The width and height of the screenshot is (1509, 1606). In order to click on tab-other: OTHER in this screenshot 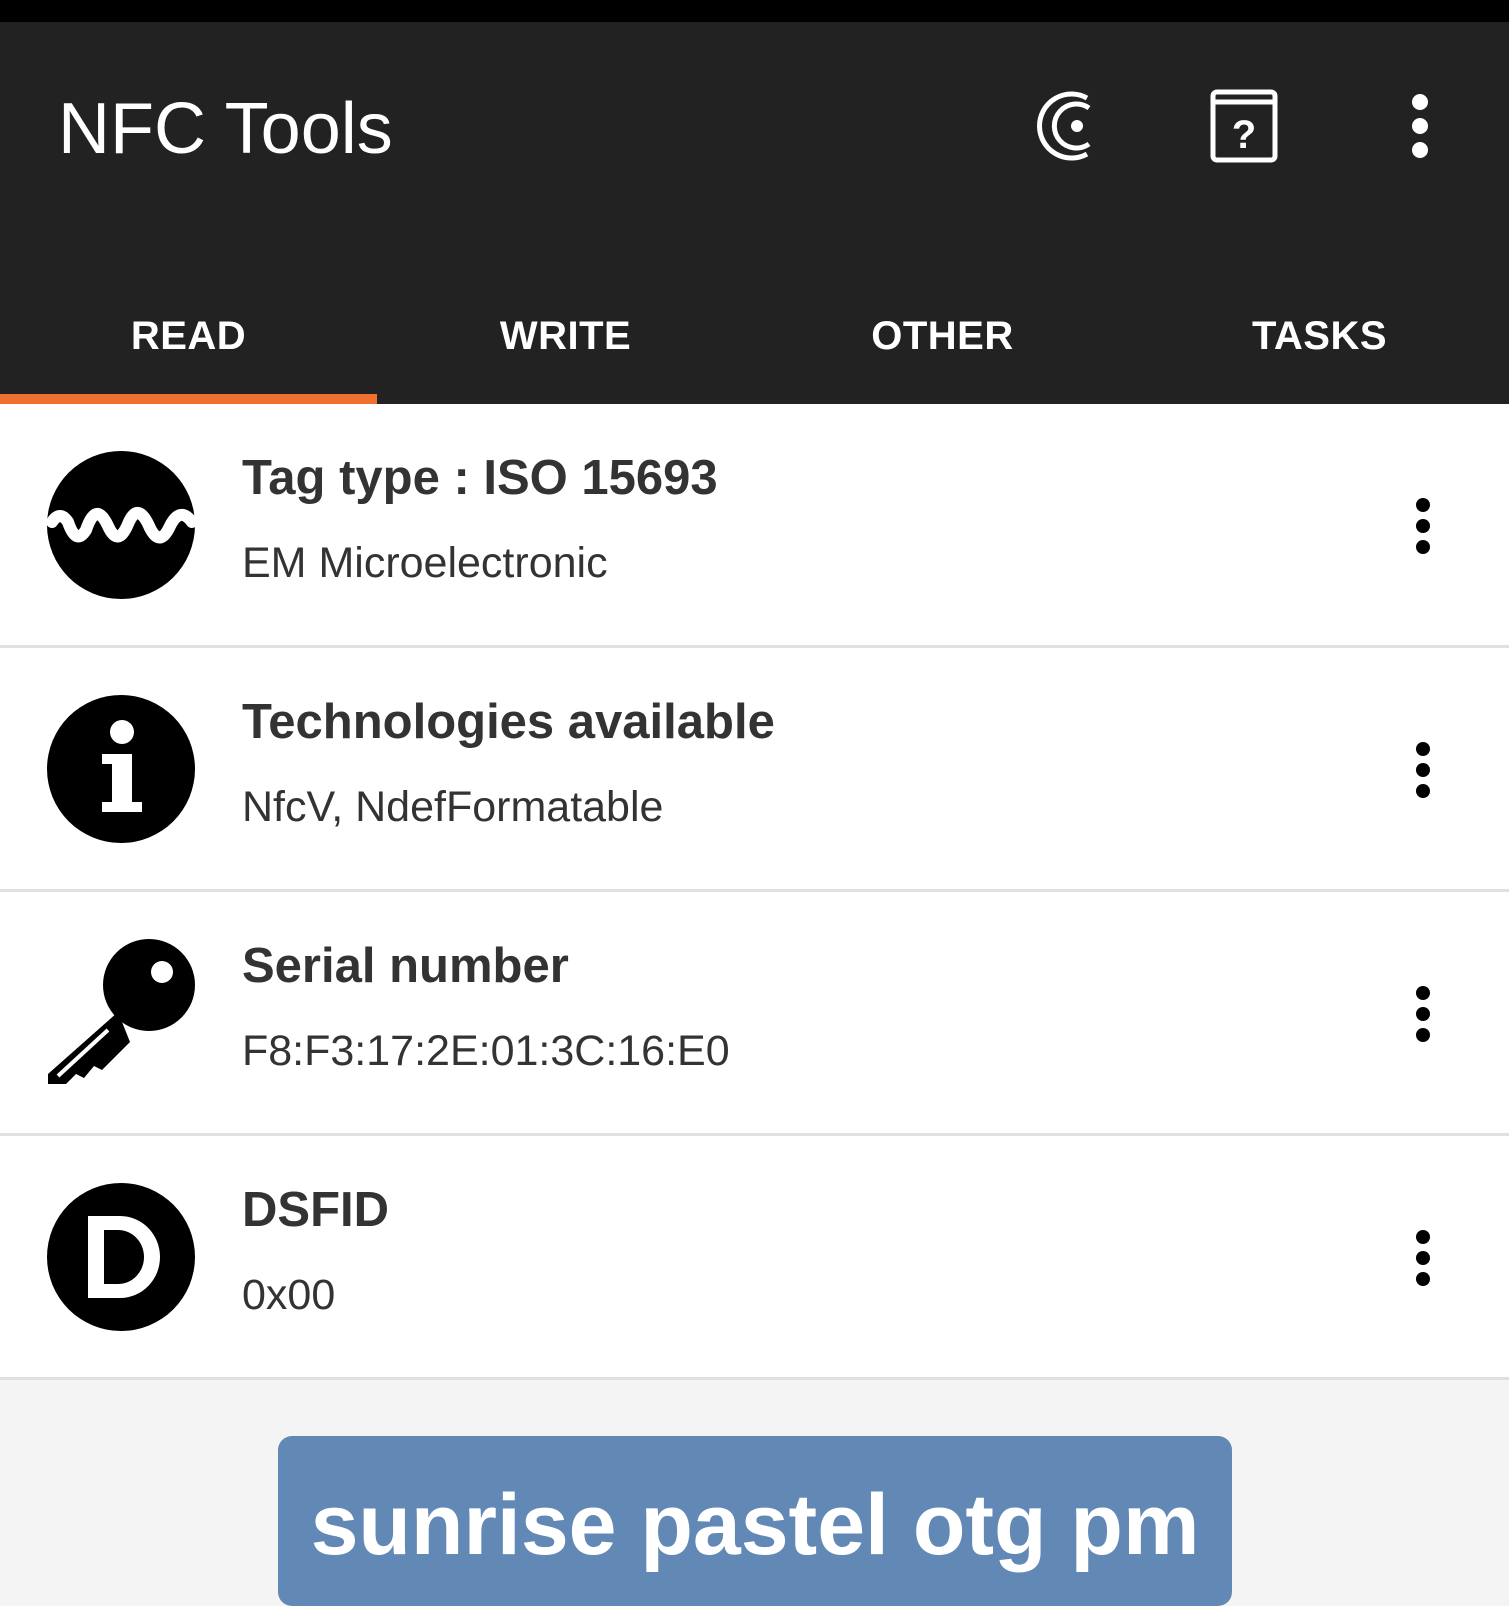, I will do `click(942, 336)`.